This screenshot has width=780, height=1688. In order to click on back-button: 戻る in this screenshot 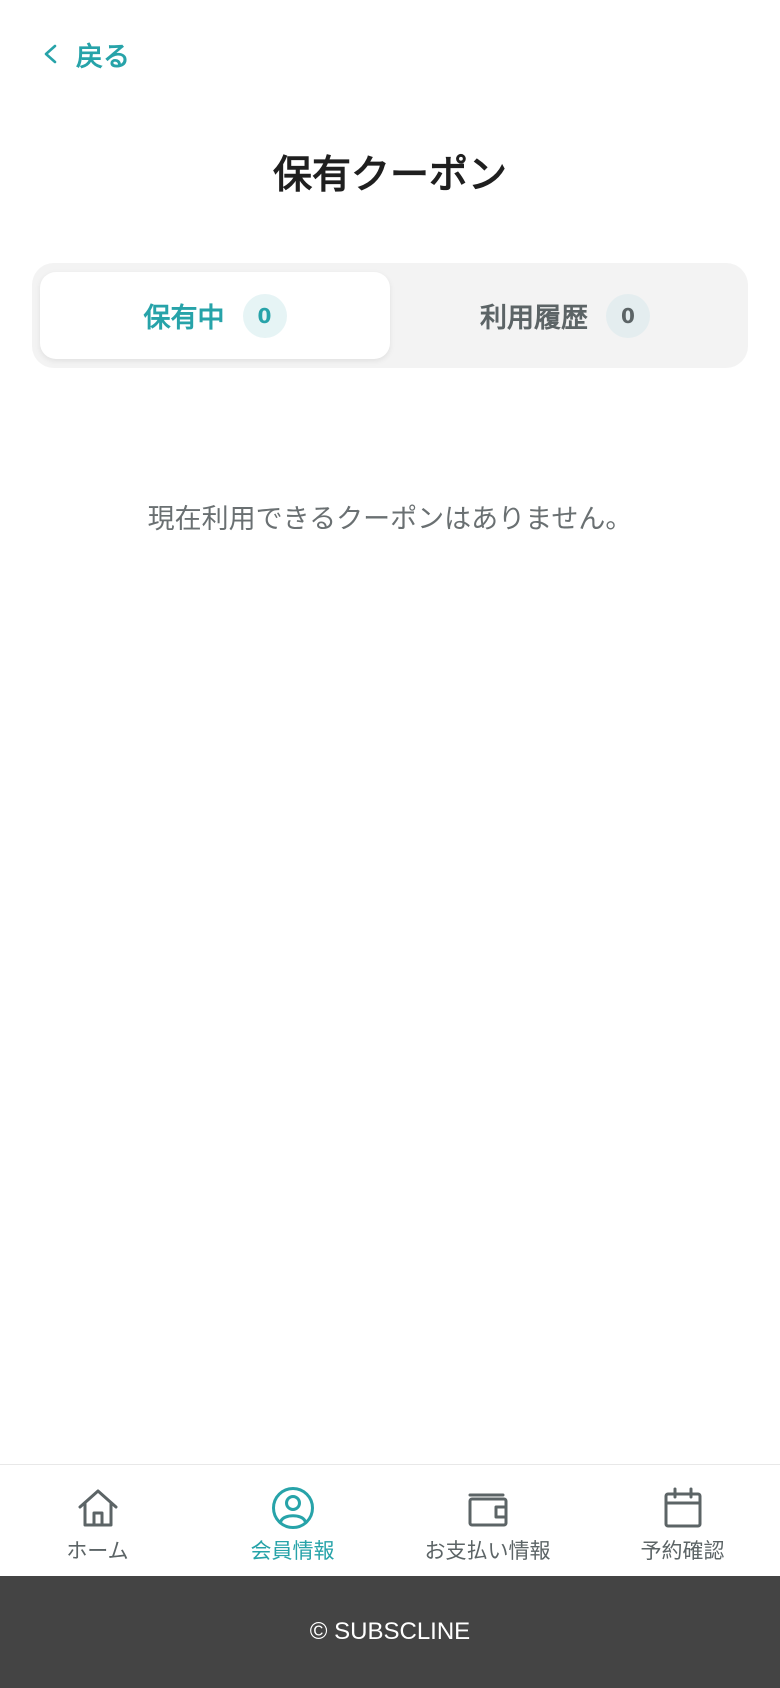, I will do `click(85, 54)`.